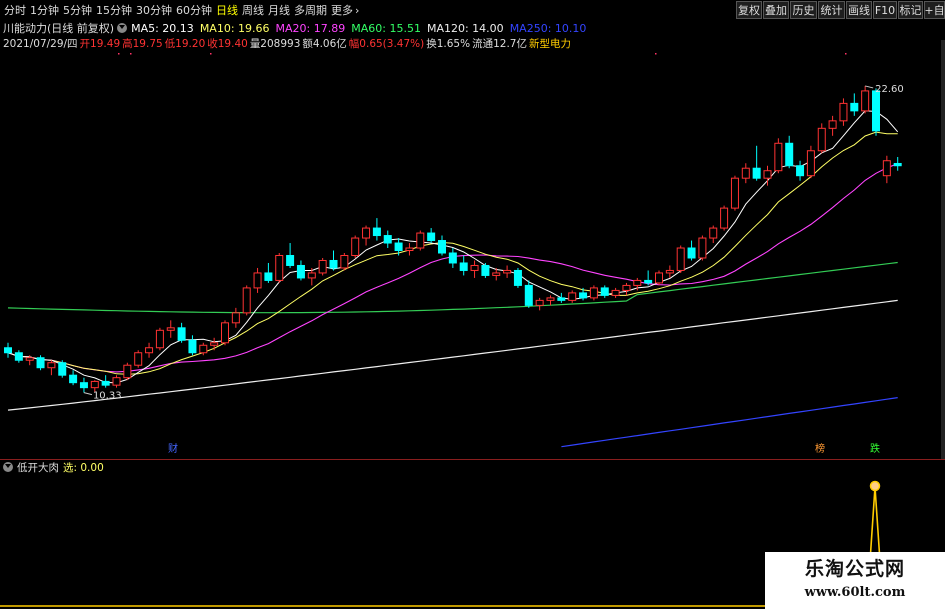 The width and height of the screenshot is (945, 609). Describe the element at coordinates (234, 28) in the screenshot. I see `ma-value-1: MA10: 19.66` at that location.